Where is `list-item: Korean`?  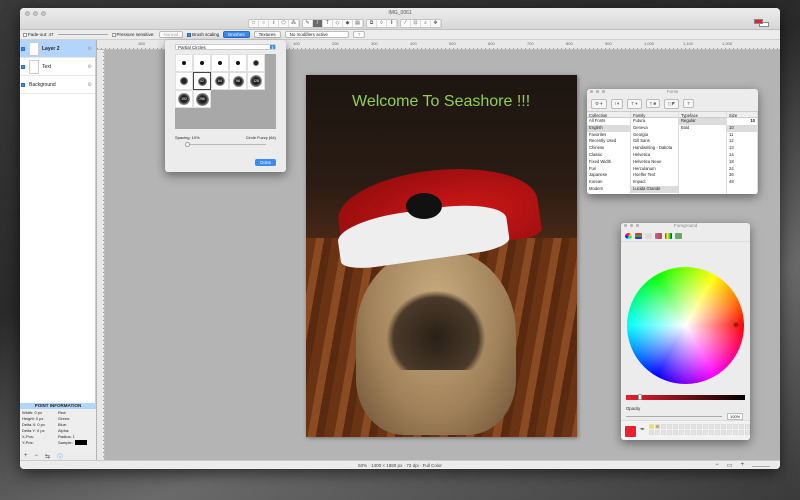
list-item: Korean is located at coordinates (608, 182).